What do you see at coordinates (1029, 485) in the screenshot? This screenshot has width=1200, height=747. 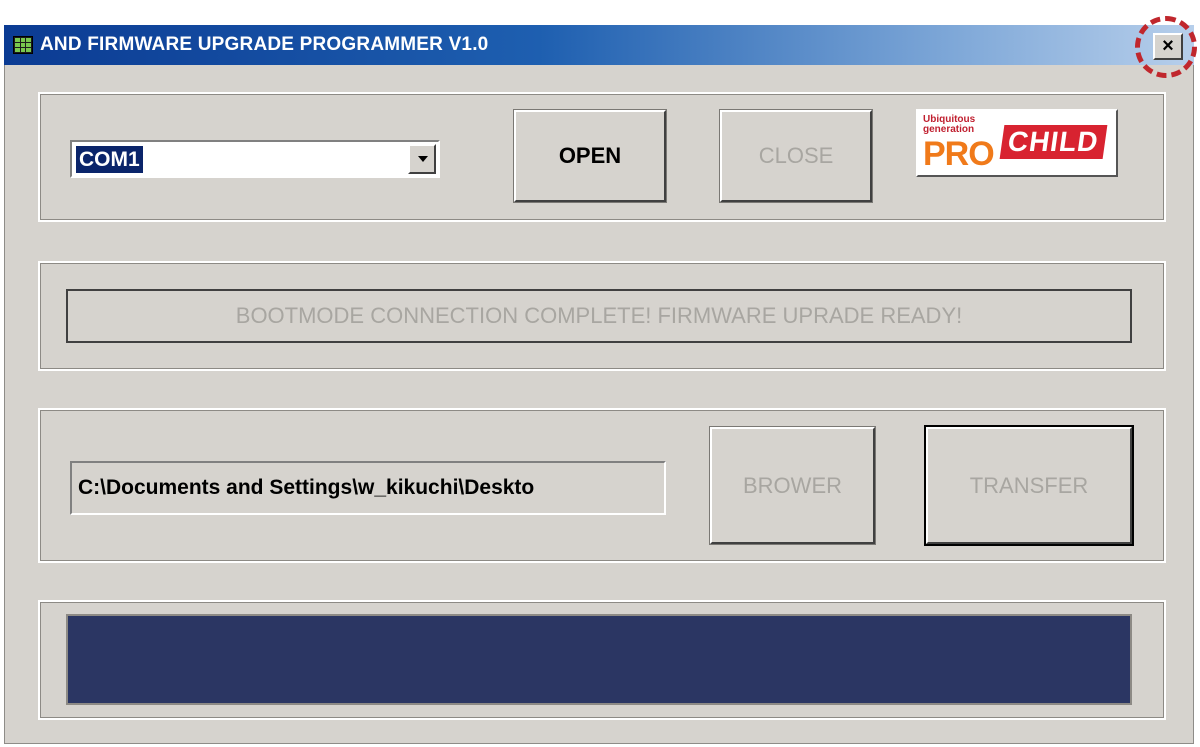 I see `transfer-button: TRANSFER` at bounding box center [1029, 485].